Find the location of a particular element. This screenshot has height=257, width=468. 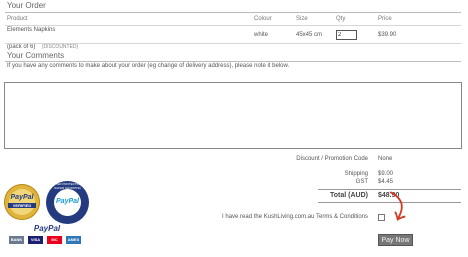

strip-paypal-text: PayPal is located at coordinates (47, 228).